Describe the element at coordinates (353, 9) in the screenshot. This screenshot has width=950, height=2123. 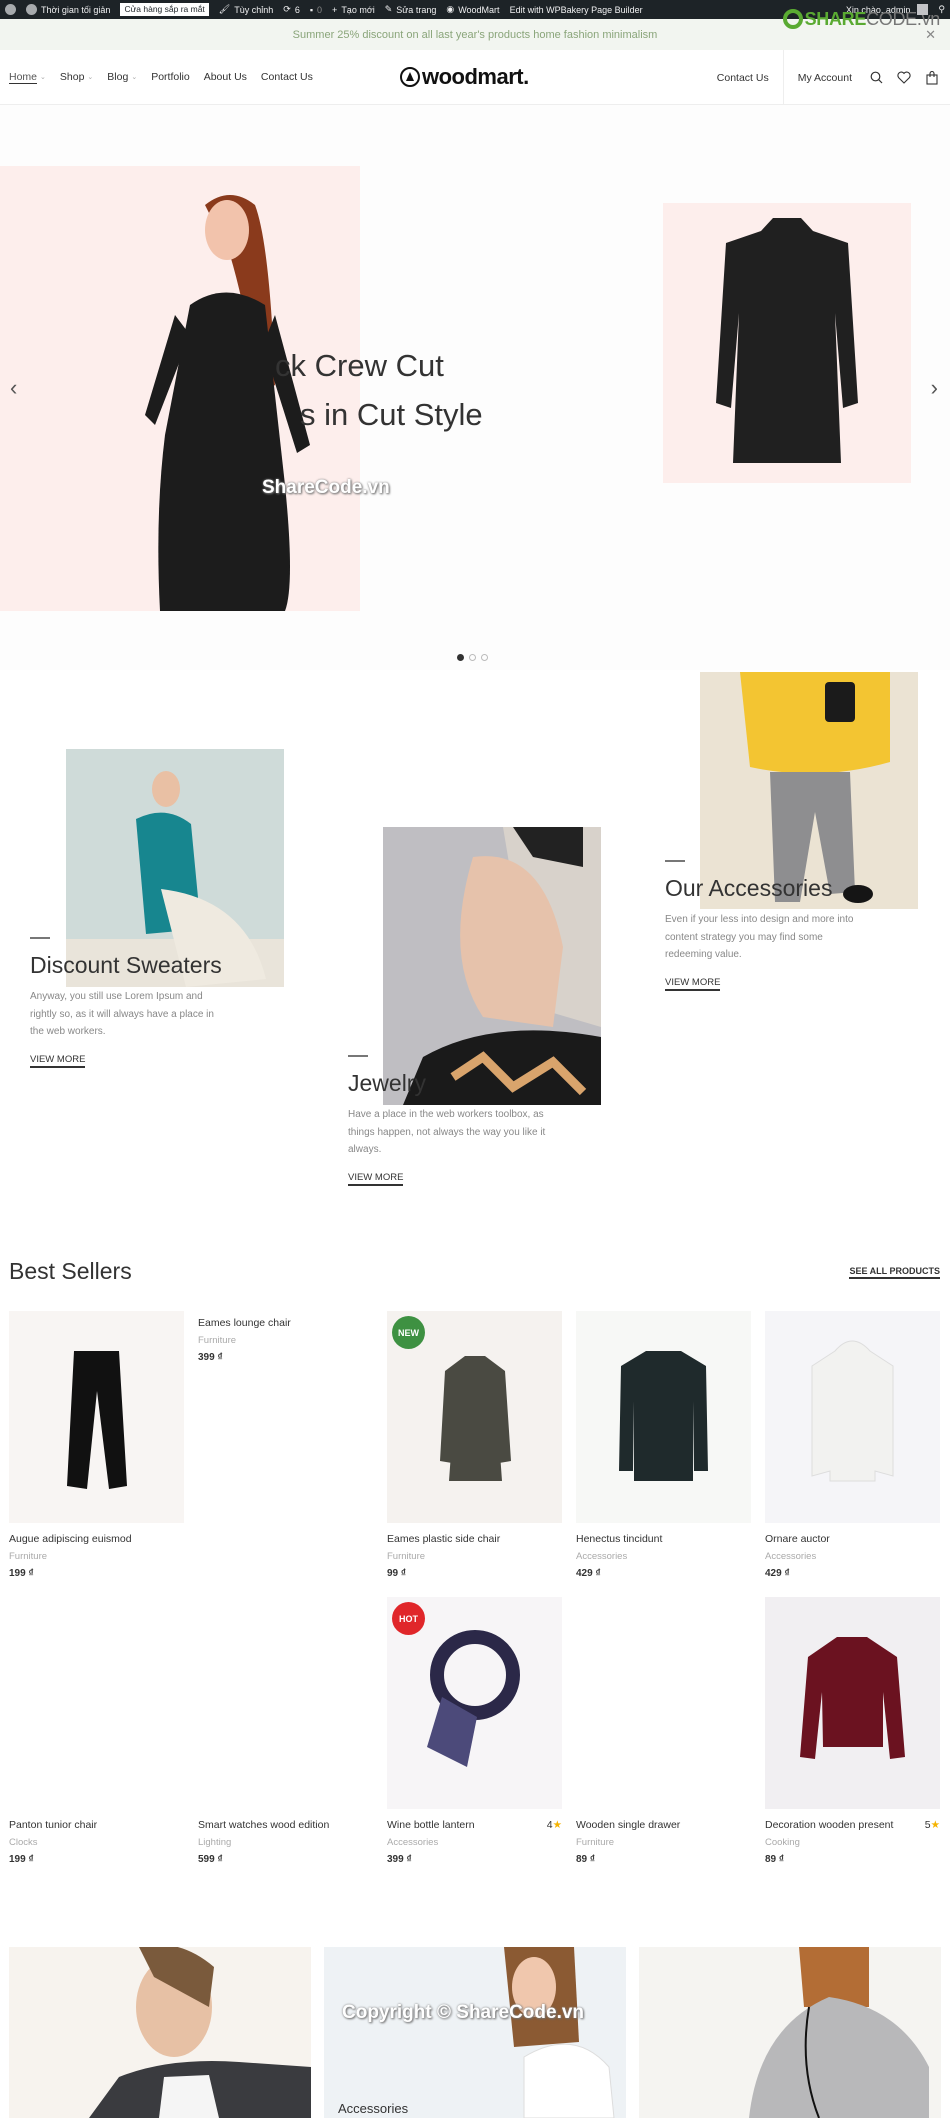
I see `admin-bar-new: + Tạo mới` at that location.